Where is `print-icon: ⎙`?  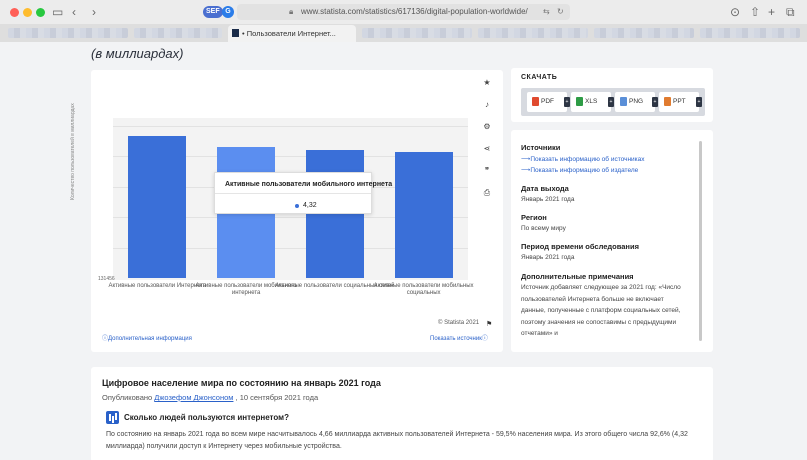
print-icon: ⎙ is located at coordinates (487, 193).